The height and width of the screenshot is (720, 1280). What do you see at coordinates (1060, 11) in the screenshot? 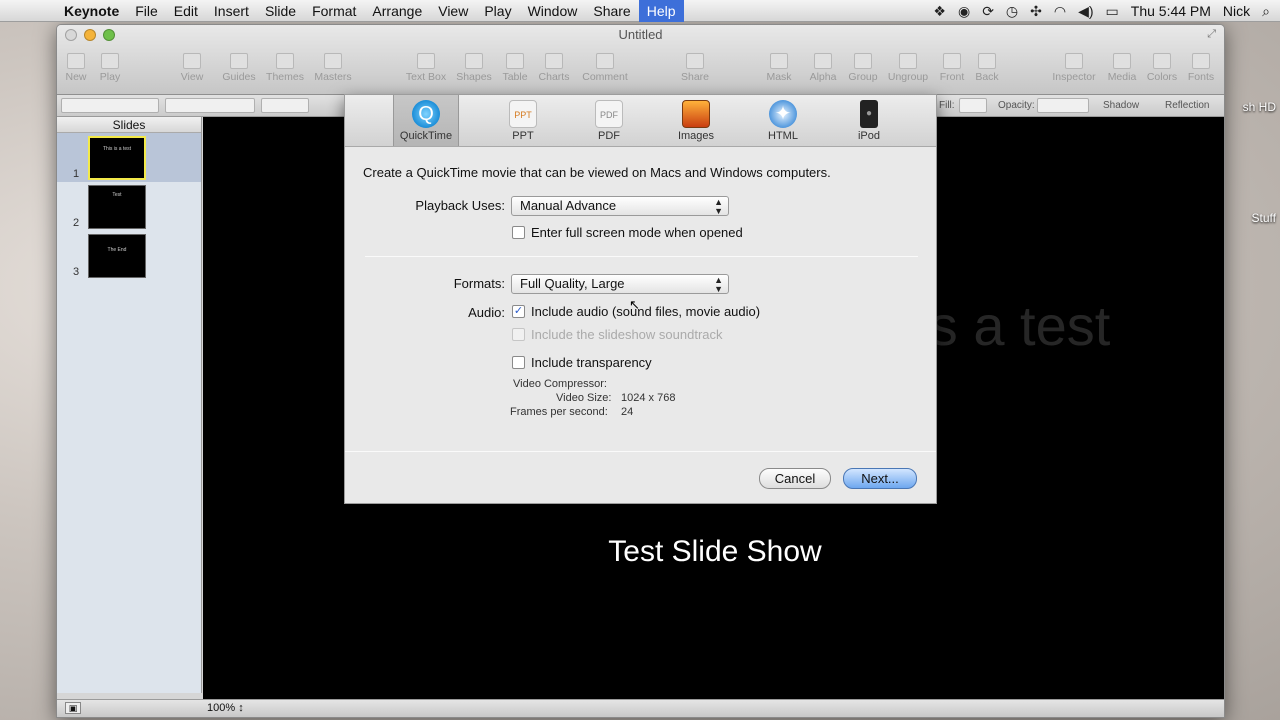
I see `wifi-icon: ◠` at bounding box center [1060, 11].